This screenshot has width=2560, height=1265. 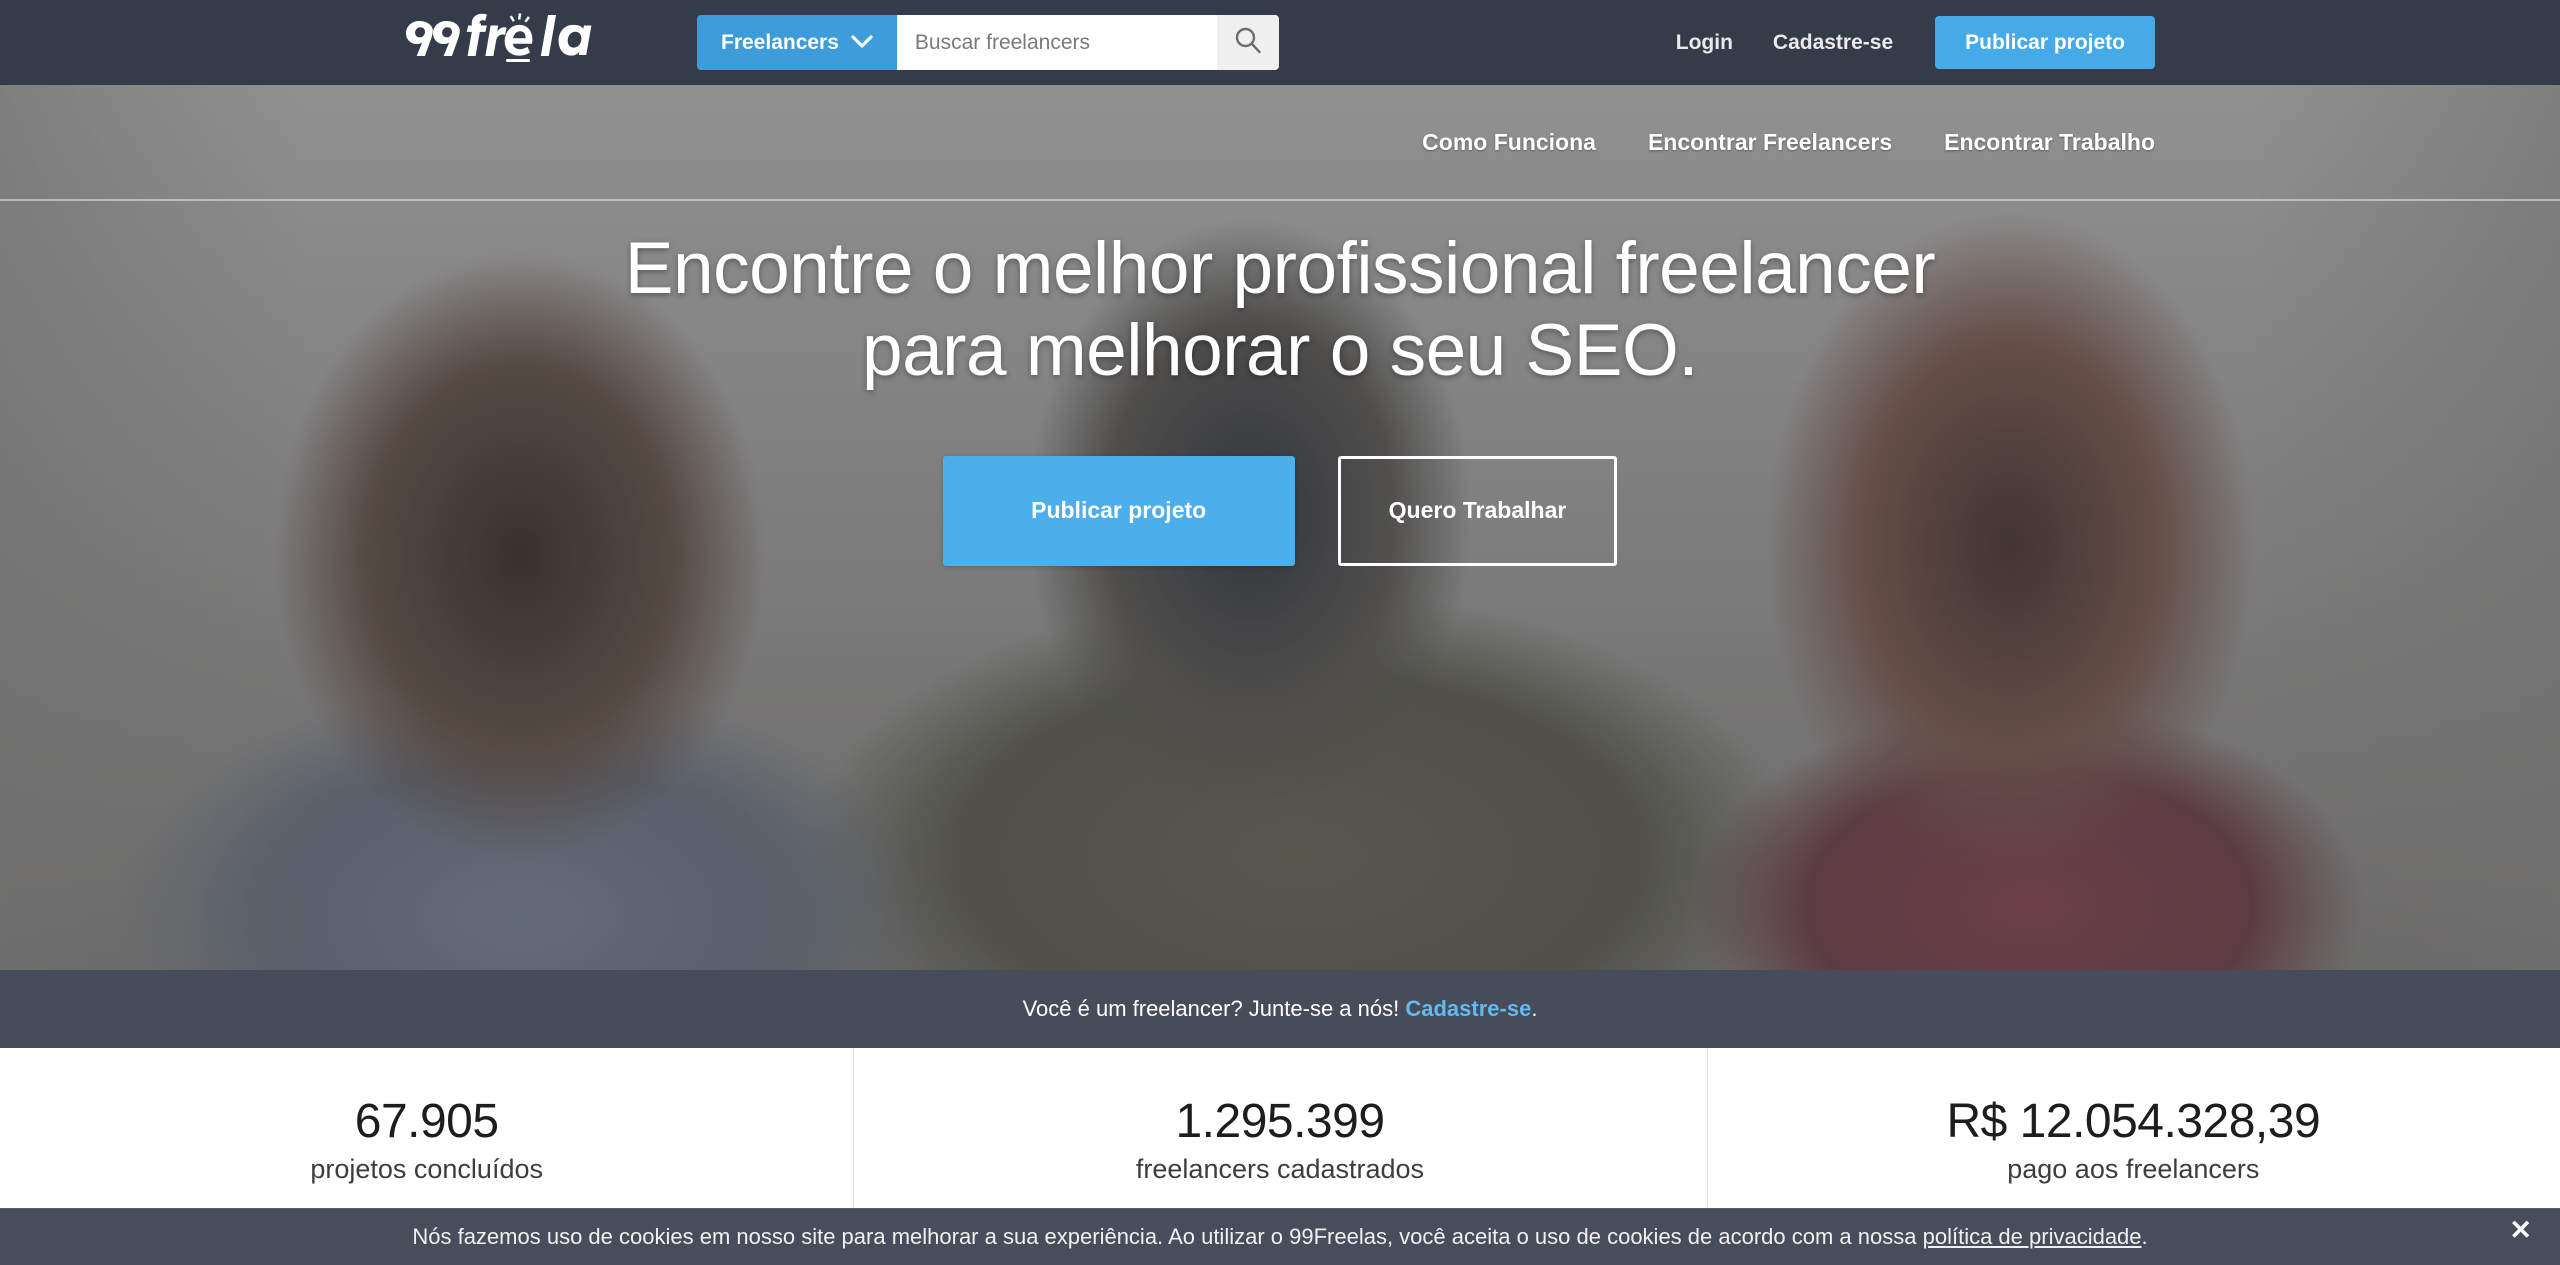 I want to click on login-link: Login, so click(x=1704, y=43).